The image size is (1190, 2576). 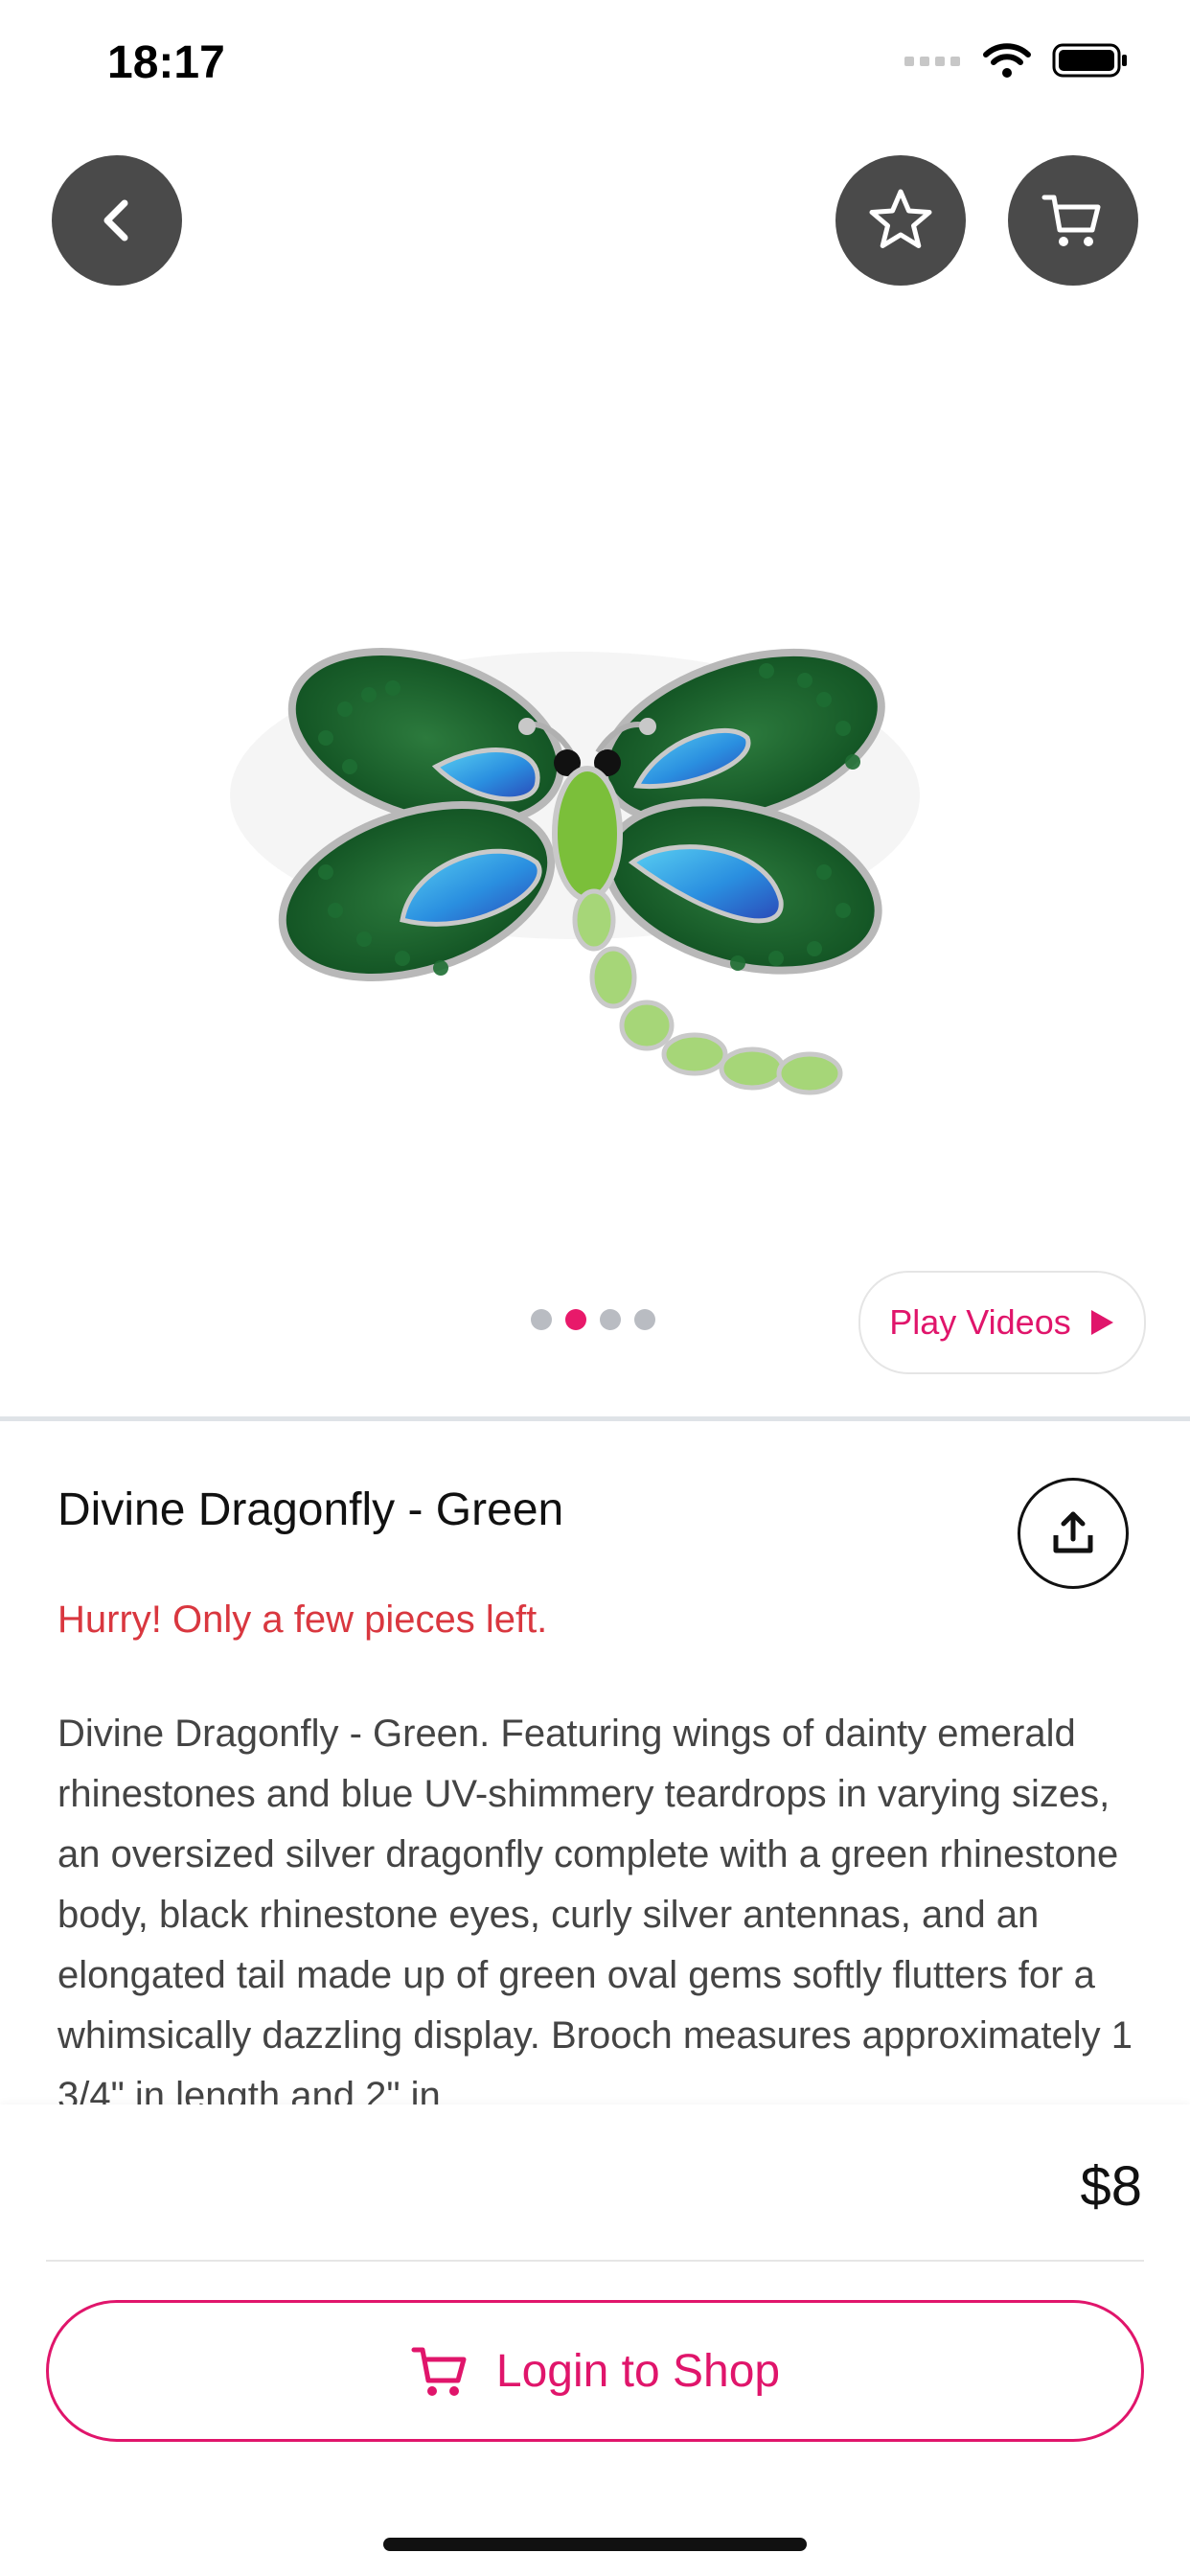 What do you see at coordinates (980, 1322) in the screenshot?
I see `play-videos-label: Play Videos` at bounding box center [980, 1322].